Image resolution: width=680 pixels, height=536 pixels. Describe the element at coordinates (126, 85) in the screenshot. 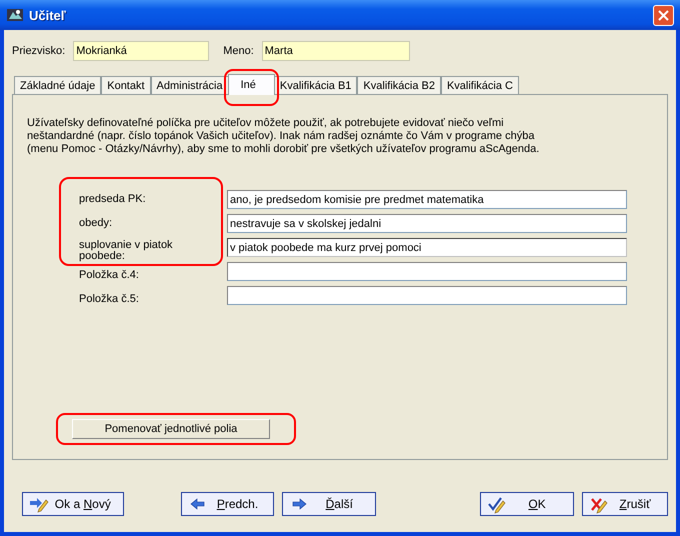

I see `tab: Kontakt` at that location.